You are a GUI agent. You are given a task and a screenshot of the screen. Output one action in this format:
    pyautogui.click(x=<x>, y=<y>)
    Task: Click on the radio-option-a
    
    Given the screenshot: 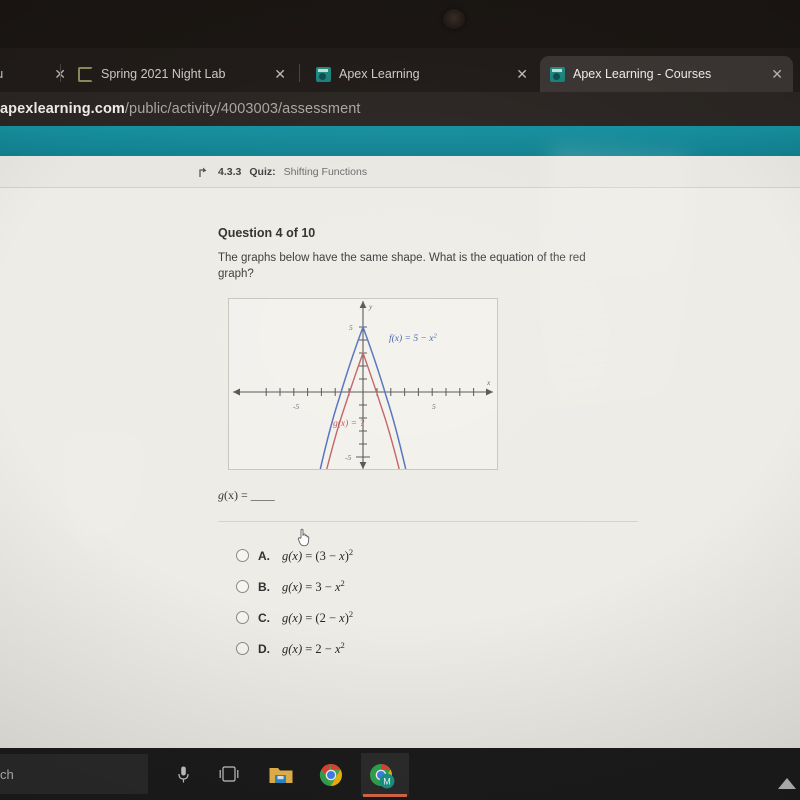 What is the action you would take?
    pyautogui.click(x=242, y=555)
    